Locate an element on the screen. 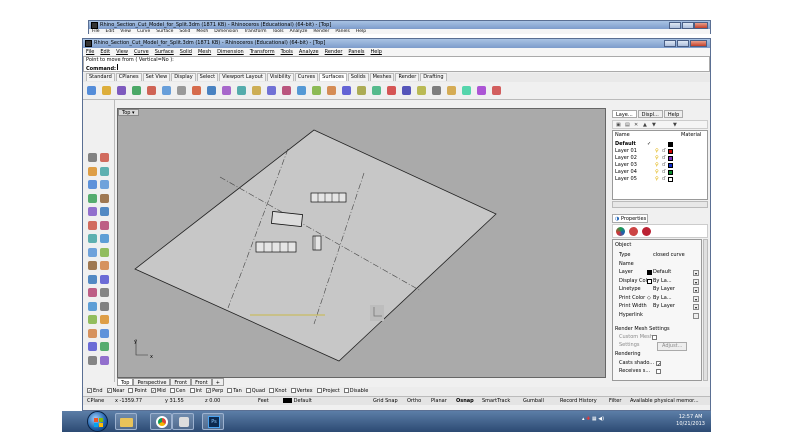 The width and height of the screenshot is (800, 432). osnap-disable-checkbox is located at coordinates (346, 390).